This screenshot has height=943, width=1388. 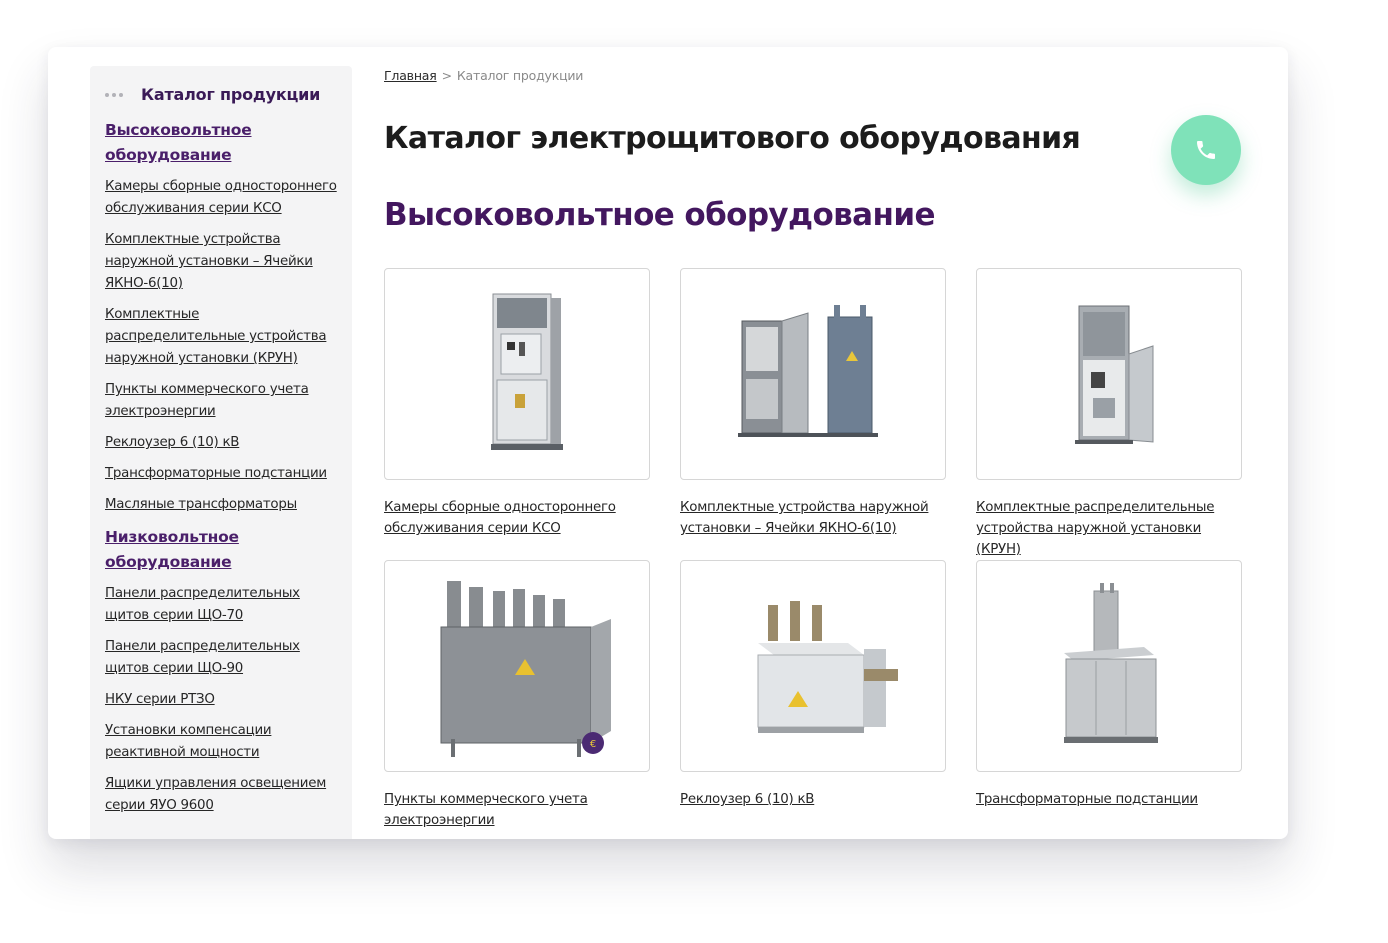 I want to click on sidebar-group-high-voltage: Высоковольтное оборудование, so click(x=221, y=143).